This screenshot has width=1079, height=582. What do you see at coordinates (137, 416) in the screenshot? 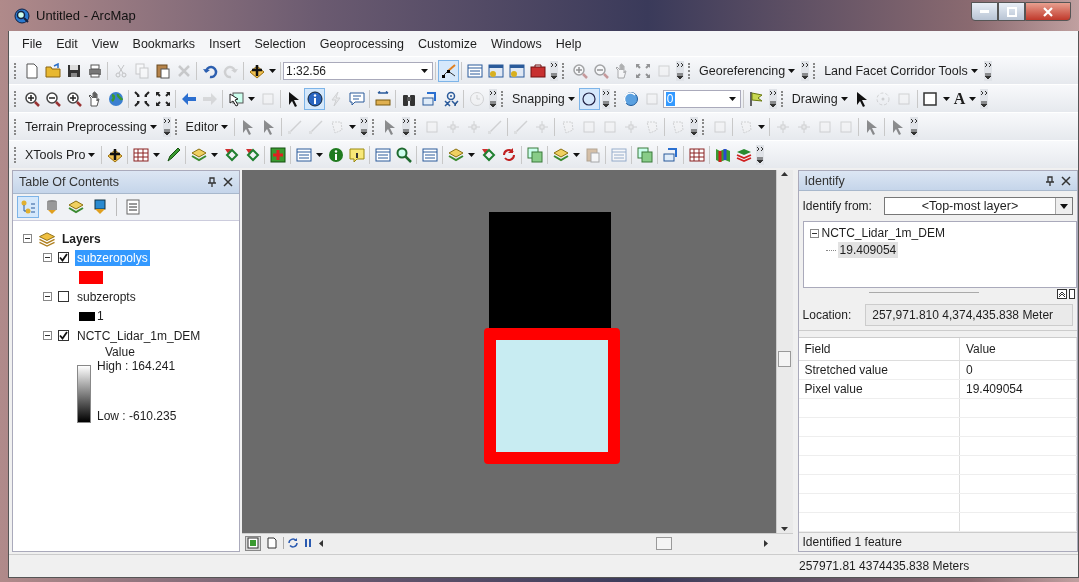
I see `legend-low: Low : -610.235` at bounding box center [137, 416].